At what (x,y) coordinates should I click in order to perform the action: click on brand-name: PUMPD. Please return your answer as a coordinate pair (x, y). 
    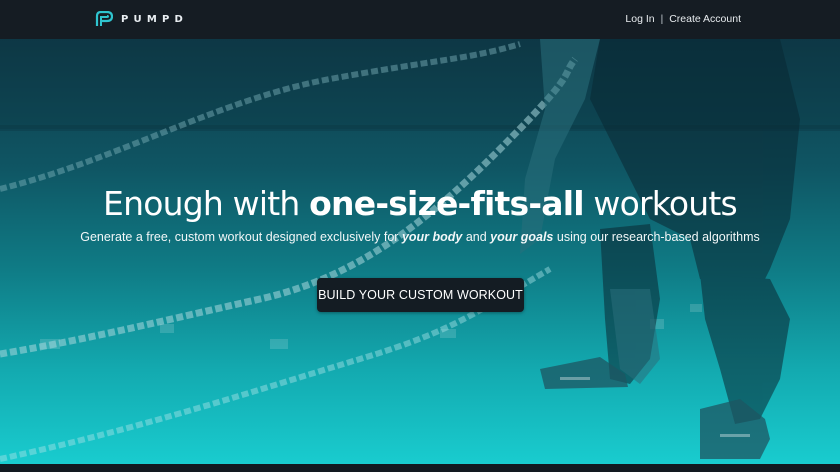
    Looking at the image, I should click on (155, 19).